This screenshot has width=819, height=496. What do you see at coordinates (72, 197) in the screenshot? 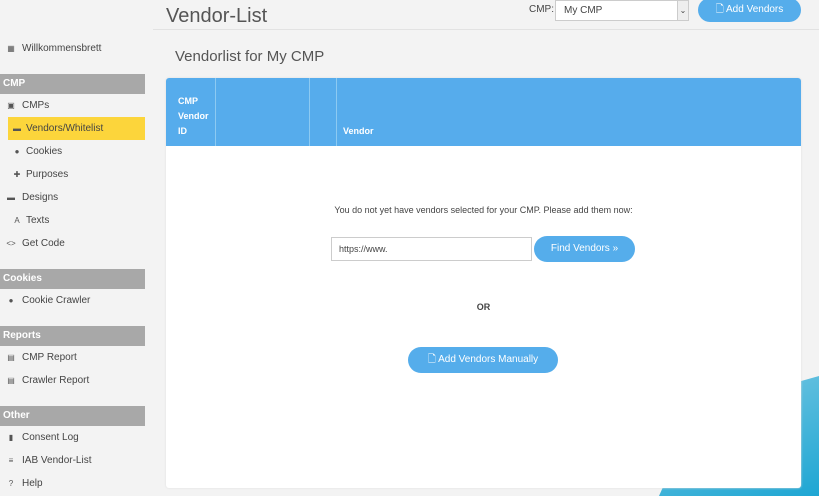
I see `sidebar-item-designs: ▬ Designs` at bounding box center [72, 197].